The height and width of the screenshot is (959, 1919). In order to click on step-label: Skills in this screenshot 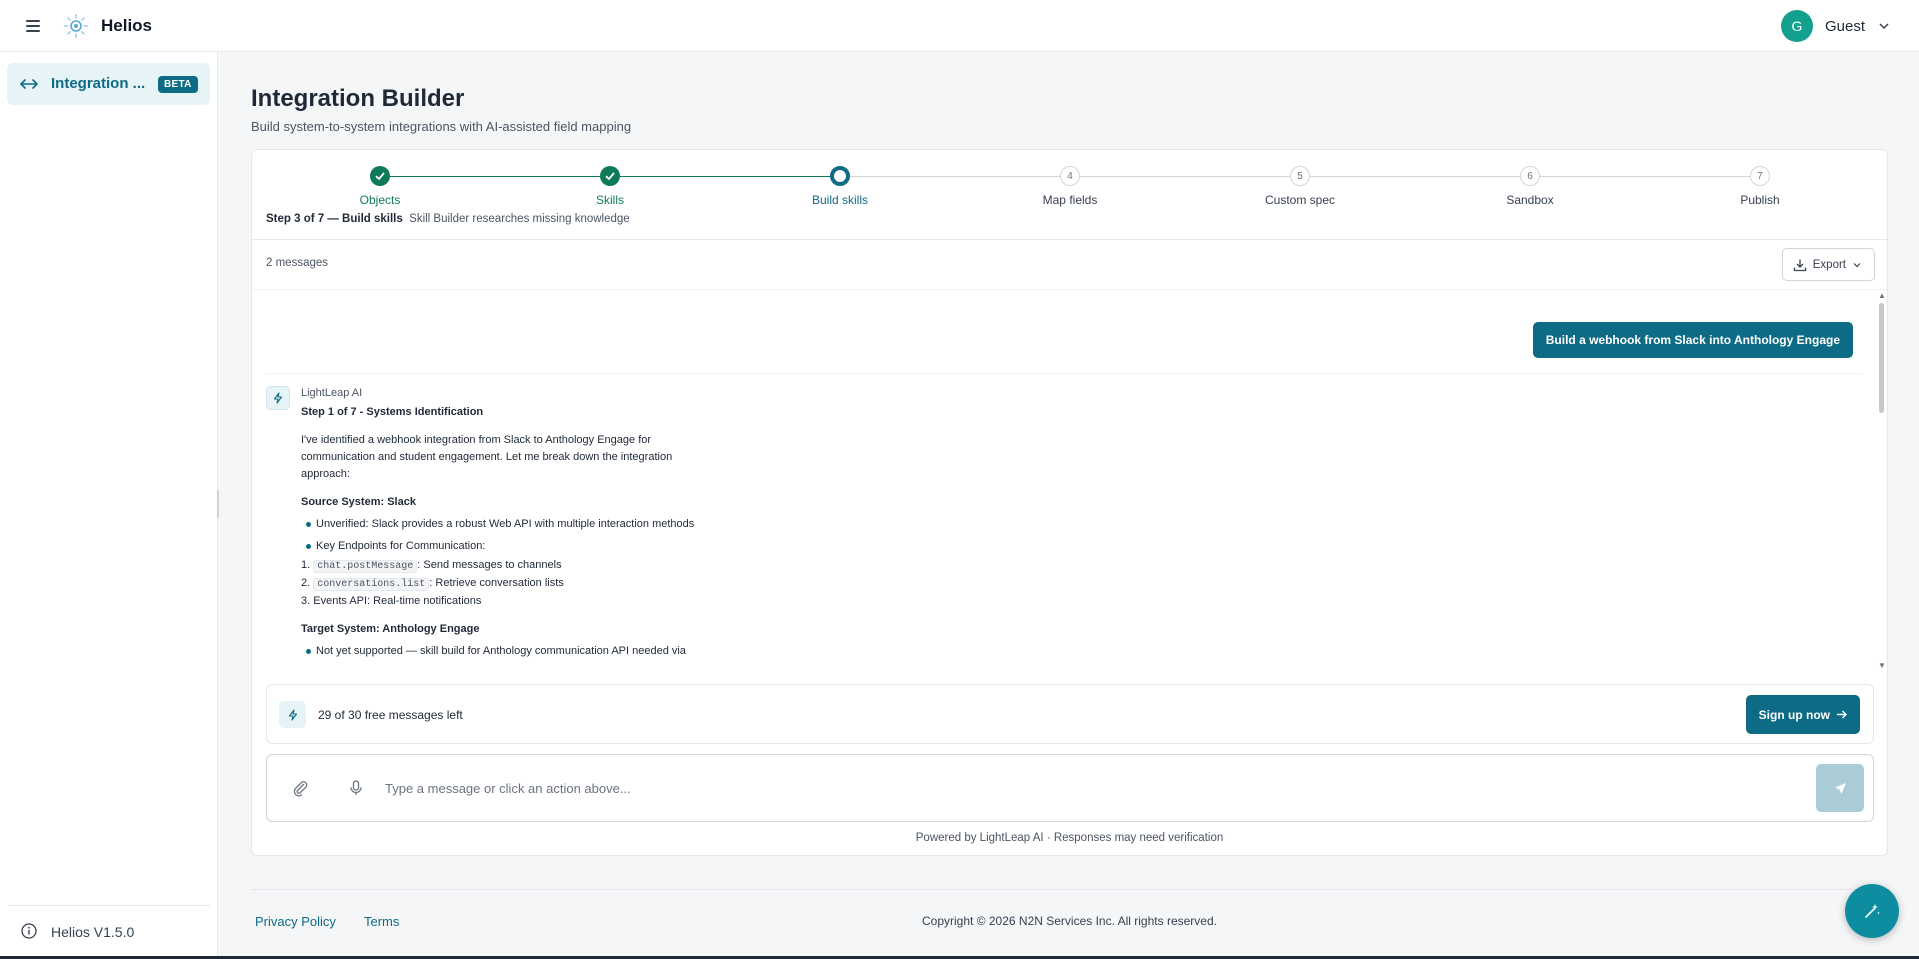, I will do `click(609, 200)`.